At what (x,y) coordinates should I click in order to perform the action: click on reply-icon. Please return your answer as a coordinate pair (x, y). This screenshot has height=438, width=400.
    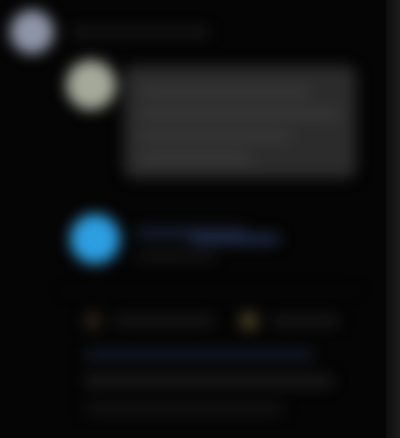
    Looking at the image, I should click on (93, 321).